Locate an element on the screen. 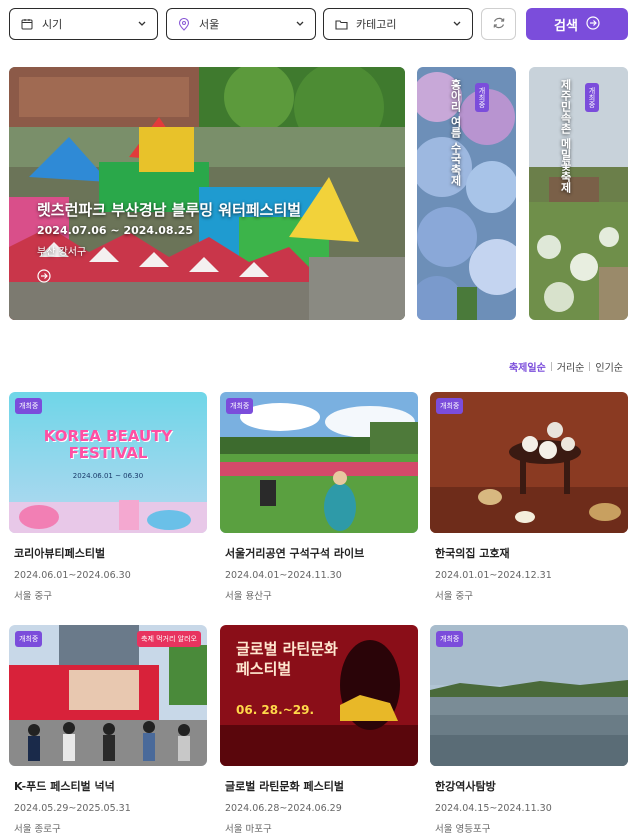 The width and height of the screenshot is (636, 836). sort-options: 축제일순 거리순 인기순 is located at coordinates (566, 366).